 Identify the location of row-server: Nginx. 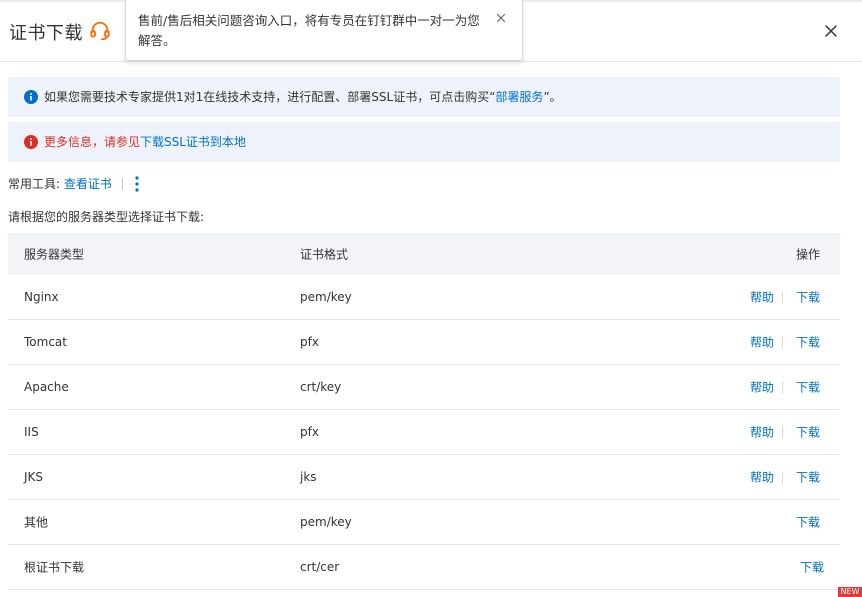
(41, 297).